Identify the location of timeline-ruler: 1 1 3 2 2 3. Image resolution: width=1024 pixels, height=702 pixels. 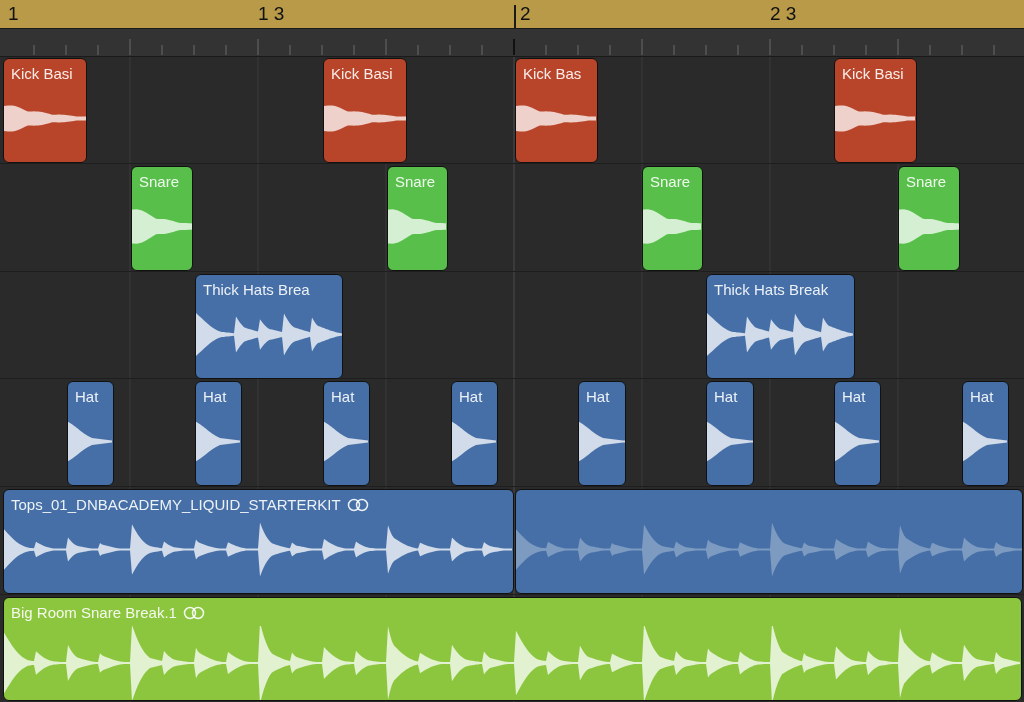
(512, 14).